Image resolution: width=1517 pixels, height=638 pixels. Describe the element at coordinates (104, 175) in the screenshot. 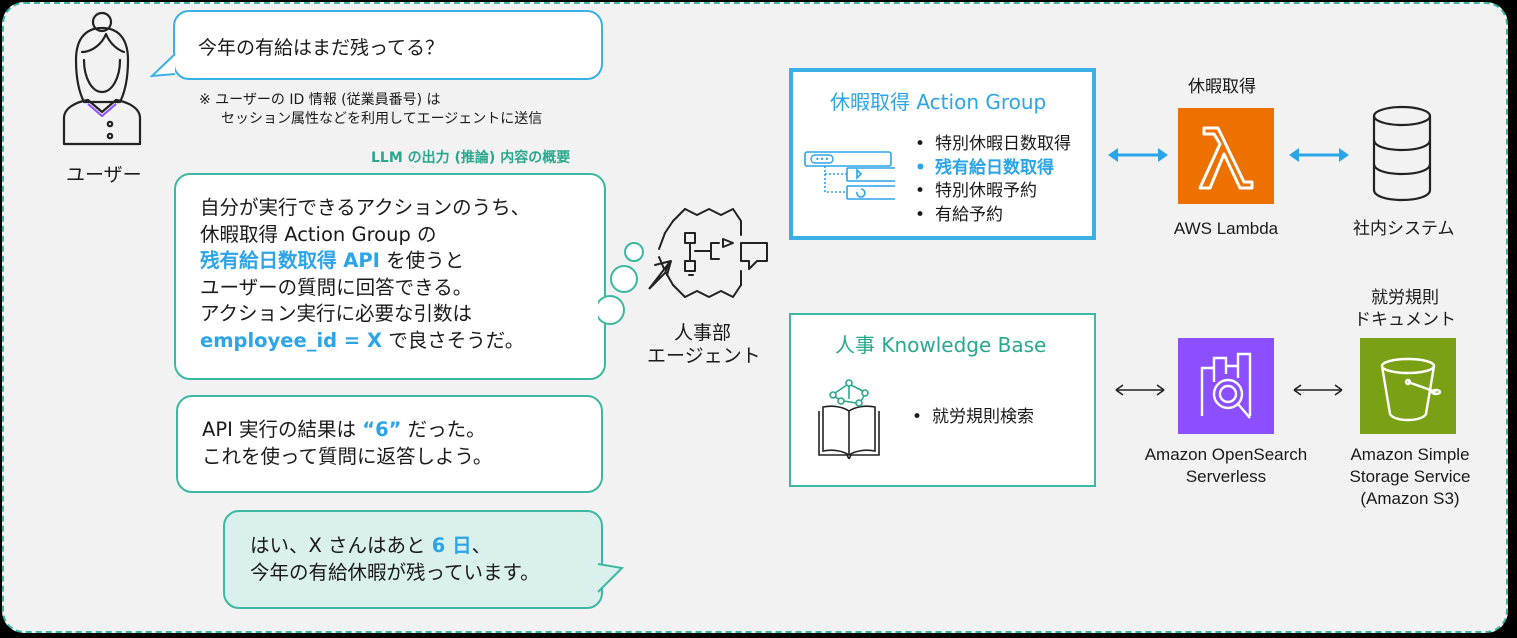

I see `user-label: ユーザー` at that location.